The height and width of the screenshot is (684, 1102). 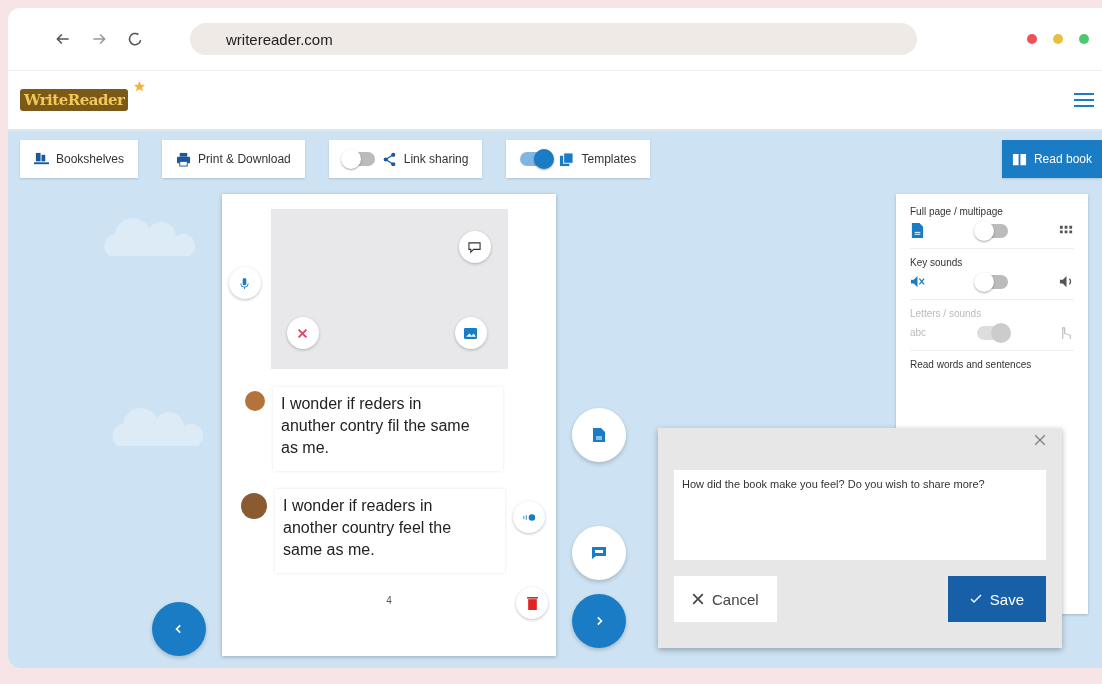 What do you see at coordinates (937, 262) in the screenshot?
I see `setting-label: Key sounds` at bounding box center [937, 262].